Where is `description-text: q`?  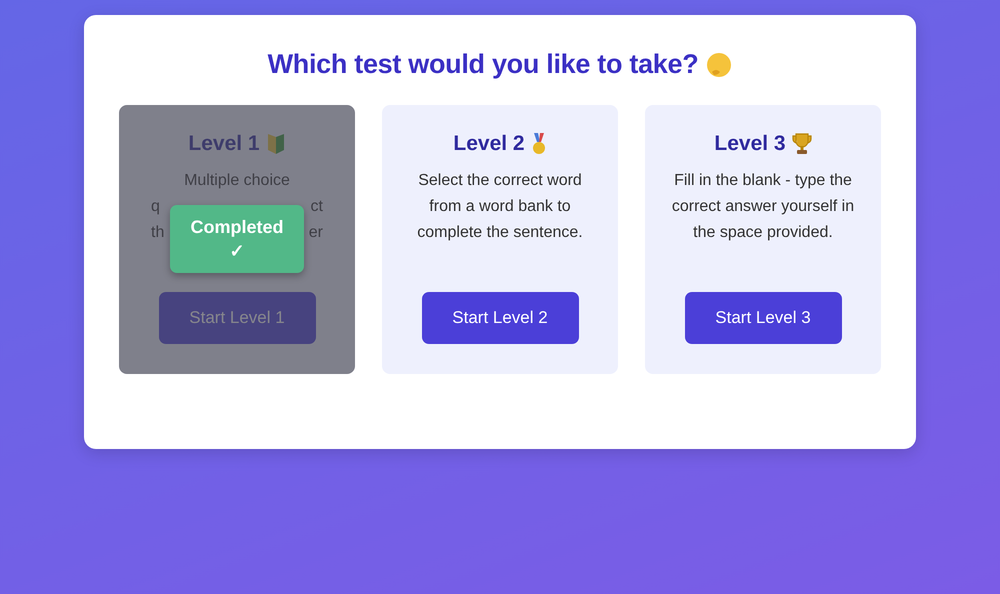 description-text: q is located at coordinates (155, 207).